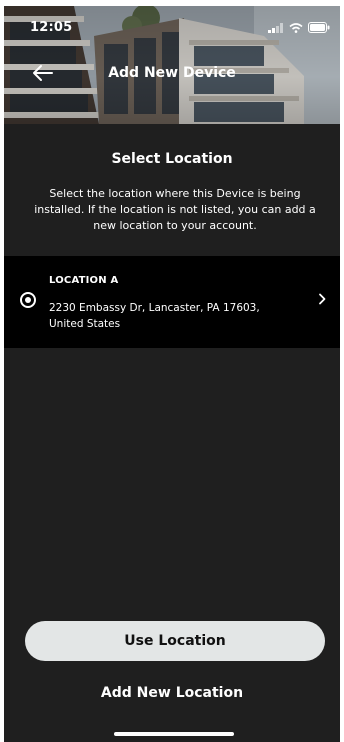  Describe the element at coordinates (175, 641) in the screenshot. I see `use-location-button: Use Location` at that location.